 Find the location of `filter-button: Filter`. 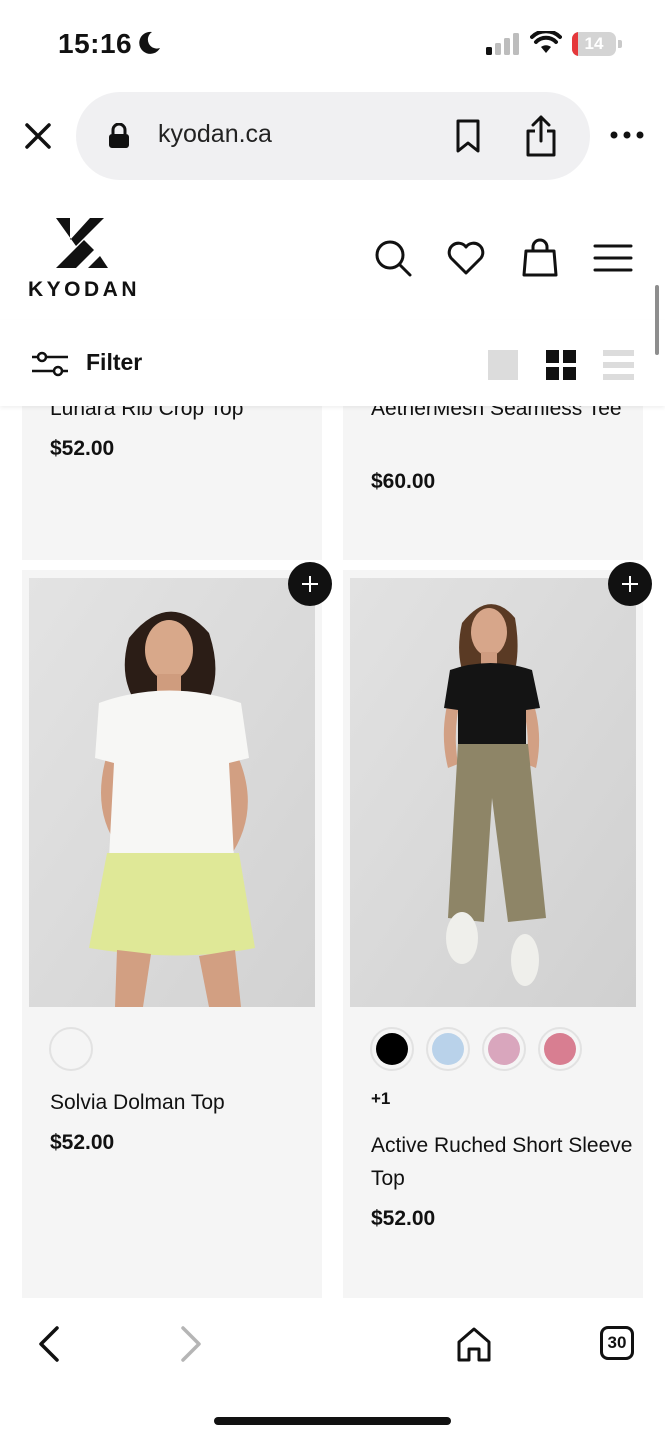

filter-button: Filter is located at coordinates (114, 362).